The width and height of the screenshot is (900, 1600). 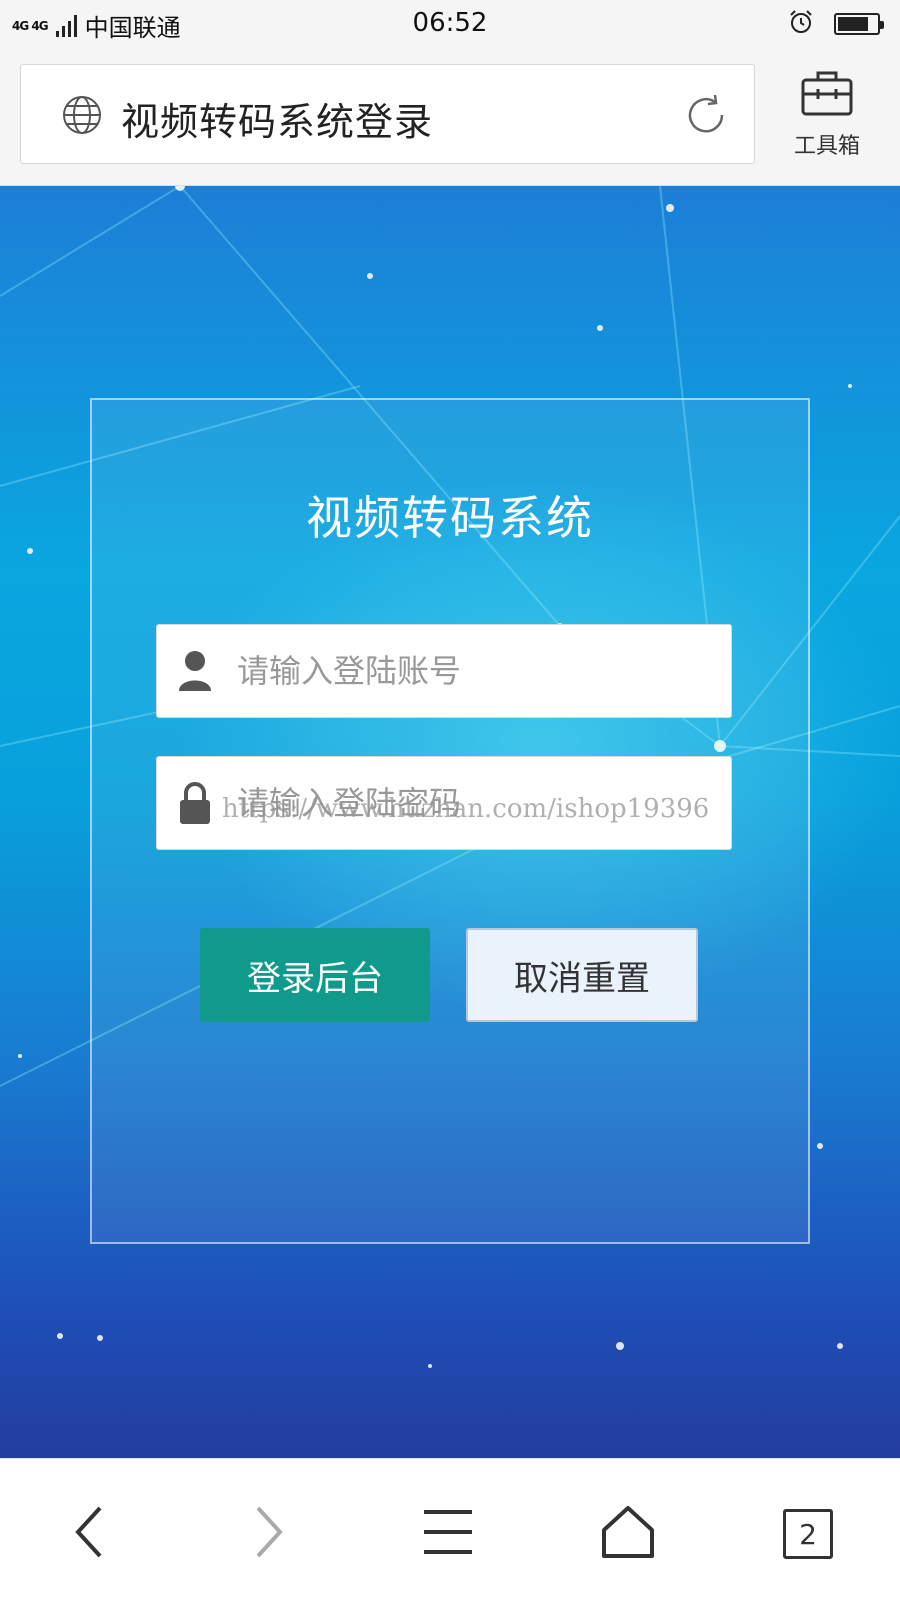 I want to click on status-right, so click(x=836, y=24).